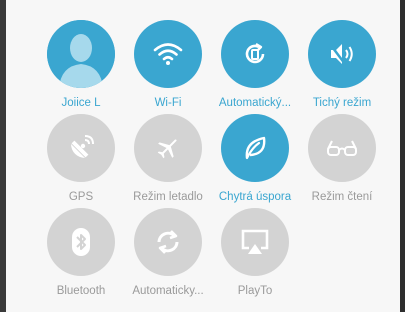 The height and width of the screenshot is (312, 405). I want to click on airplane-icon, so click(168, 148).